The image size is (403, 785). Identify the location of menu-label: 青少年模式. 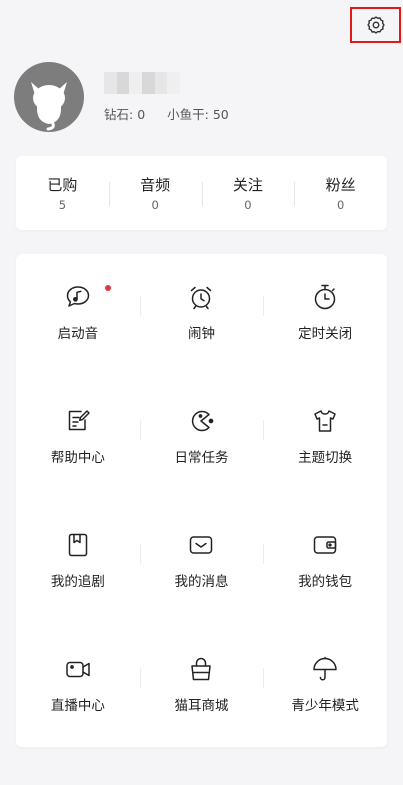
(325, 706).